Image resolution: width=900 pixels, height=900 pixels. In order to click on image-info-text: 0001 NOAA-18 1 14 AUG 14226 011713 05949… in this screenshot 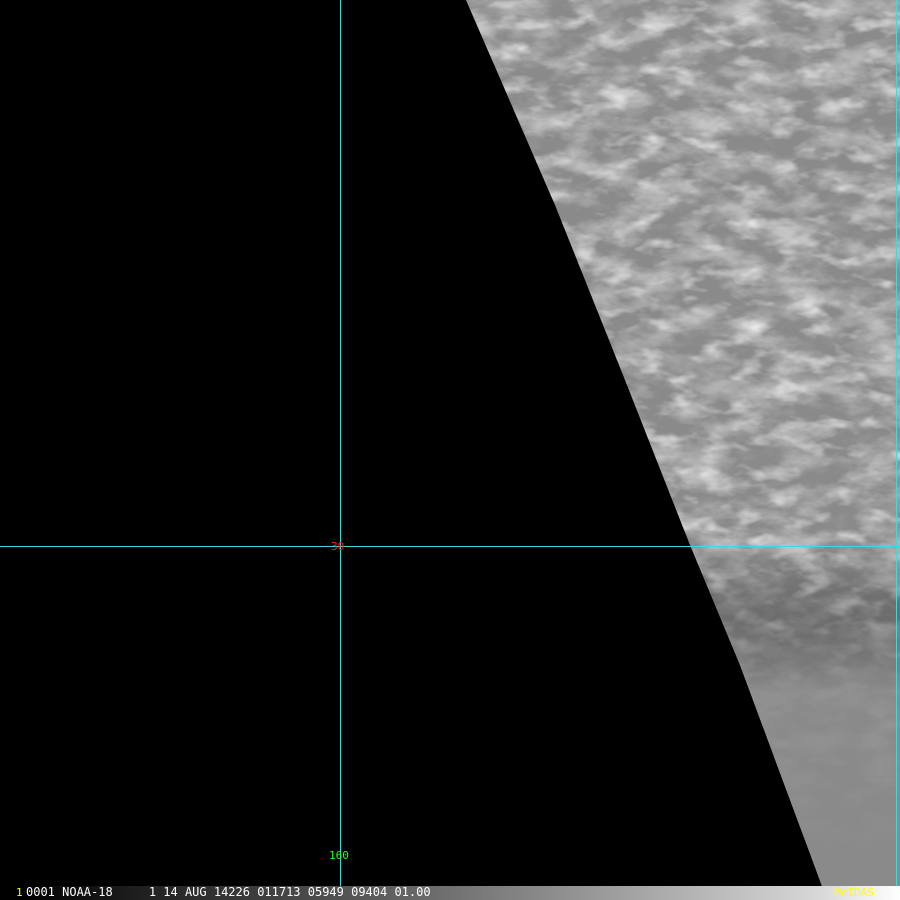, I will do `click(228, 892)`.